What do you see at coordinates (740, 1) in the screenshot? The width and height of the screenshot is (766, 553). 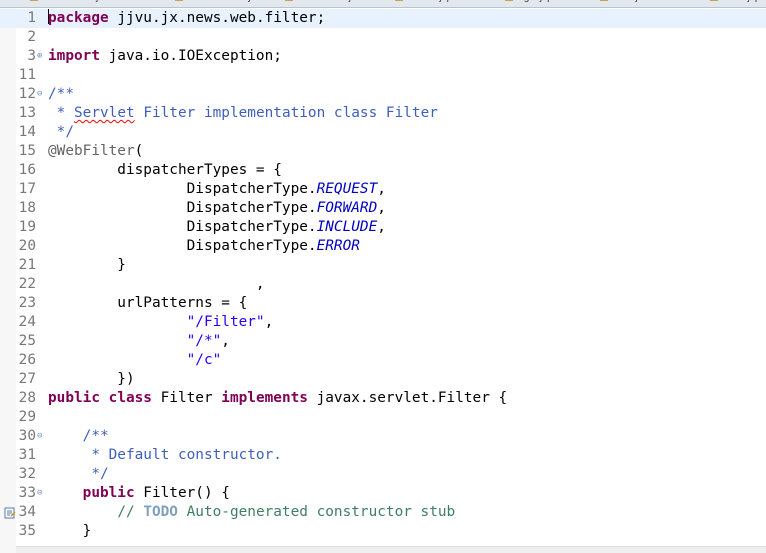 I see `editor-tab-label: index.jsp` at bounding box center [740, 1].